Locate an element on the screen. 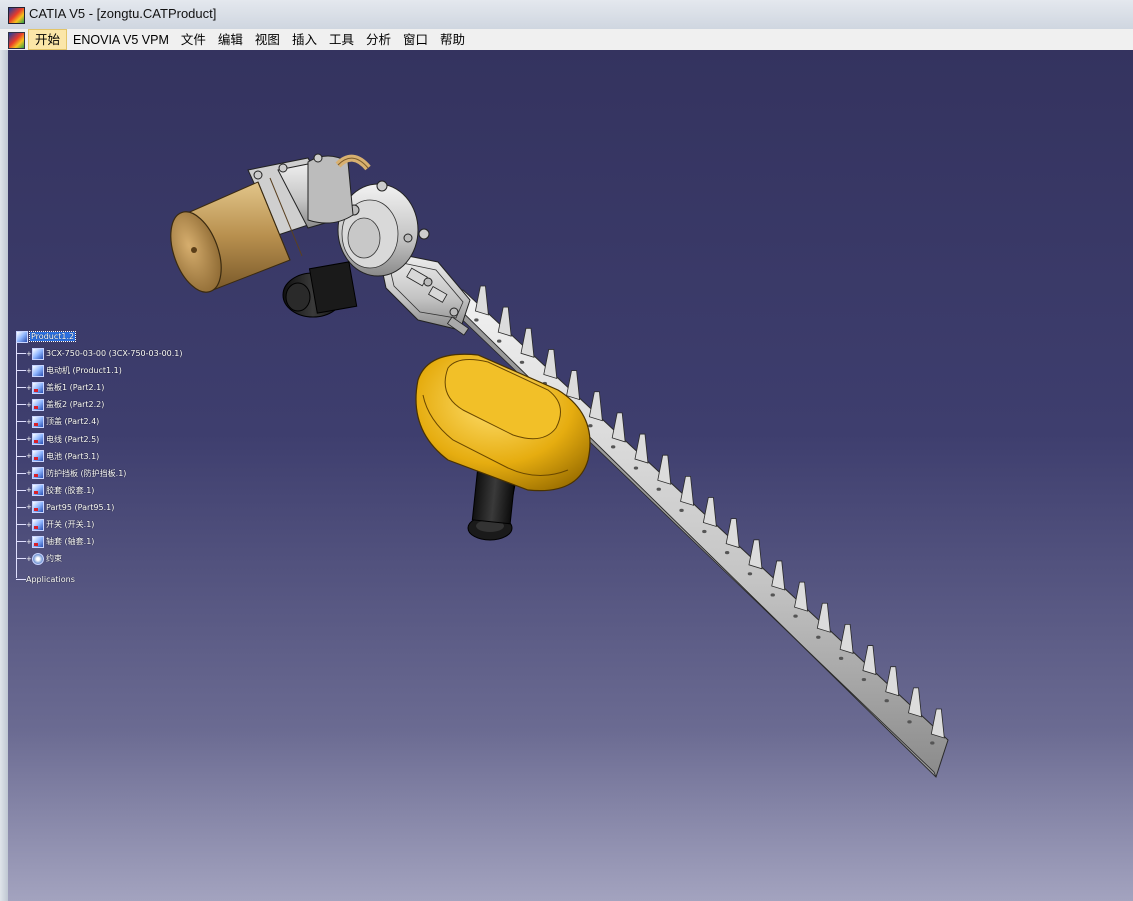 The image size is (1133, 901). tree-node: + 开关 (开关.1) is located at coordinates (55, 524).